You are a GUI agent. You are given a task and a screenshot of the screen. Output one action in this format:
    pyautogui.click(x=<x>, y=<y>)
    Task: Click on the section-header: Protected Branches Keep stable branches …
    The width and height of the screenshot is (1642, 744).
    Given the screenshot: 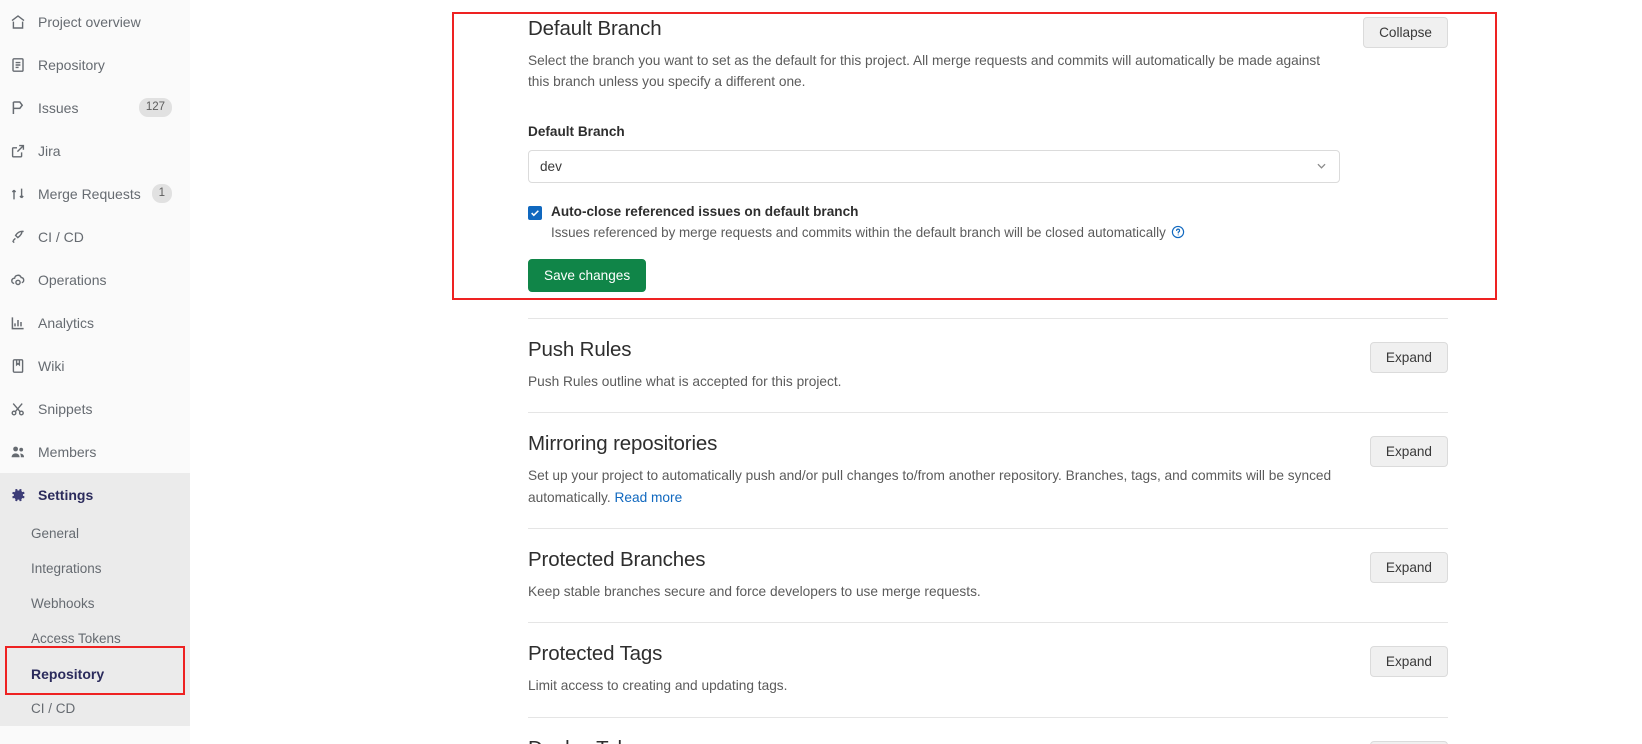 What is the action you would take?
    pyautogui.click(x=988, y=575)
    